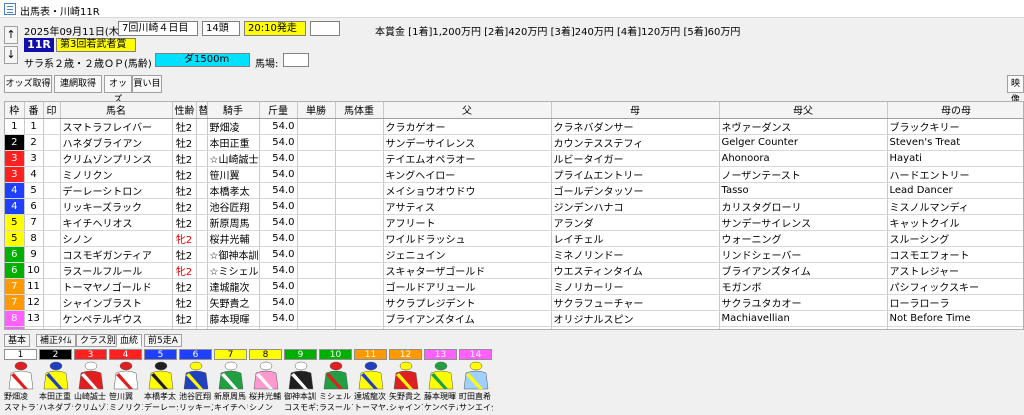 The image size is (1024, 415). What do you see at coordinates (11, 35) in the screenshot?
I see `prev-race-button: ↑` at bounding box center [11, 35].